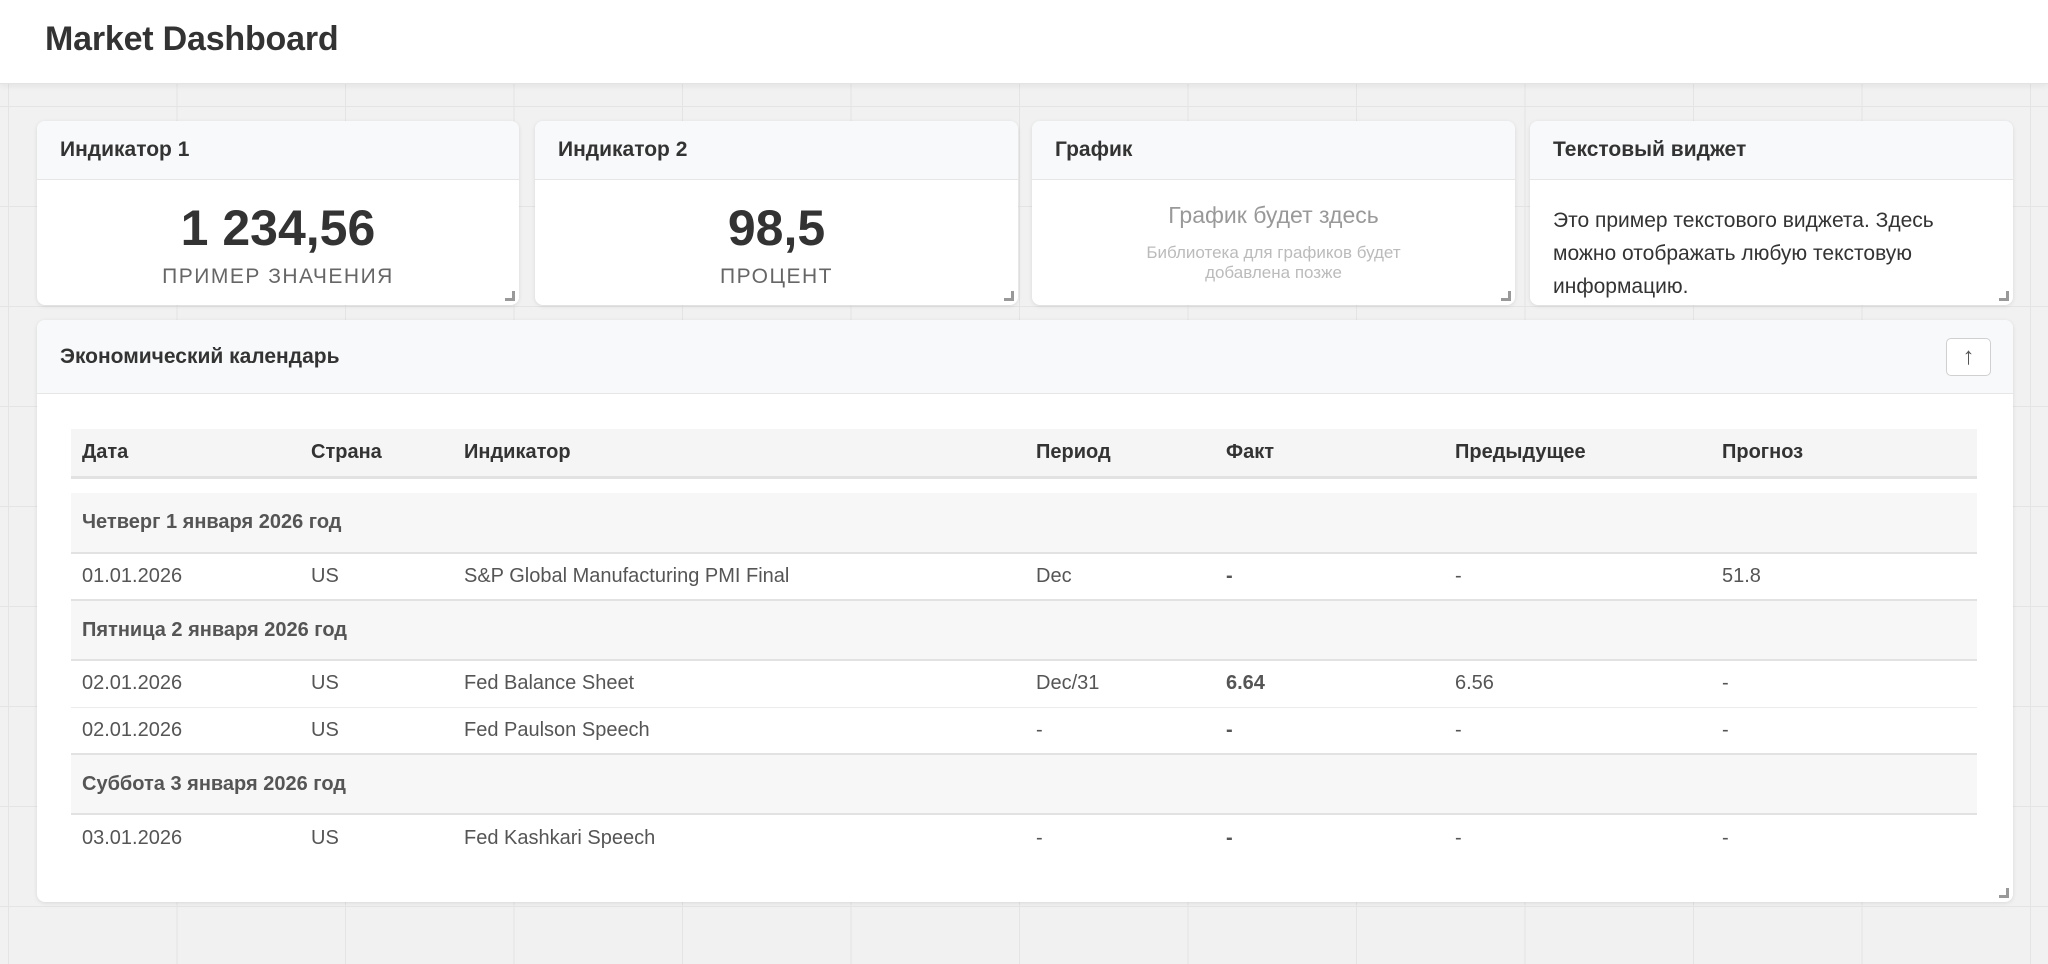 The width and height of the screenshot is (2048, 964). What do you see at coordinates (1025, 357) in the screenshot?
I see `widget-header: Экономический календарь ↑` at bounding box center [1025, 357].